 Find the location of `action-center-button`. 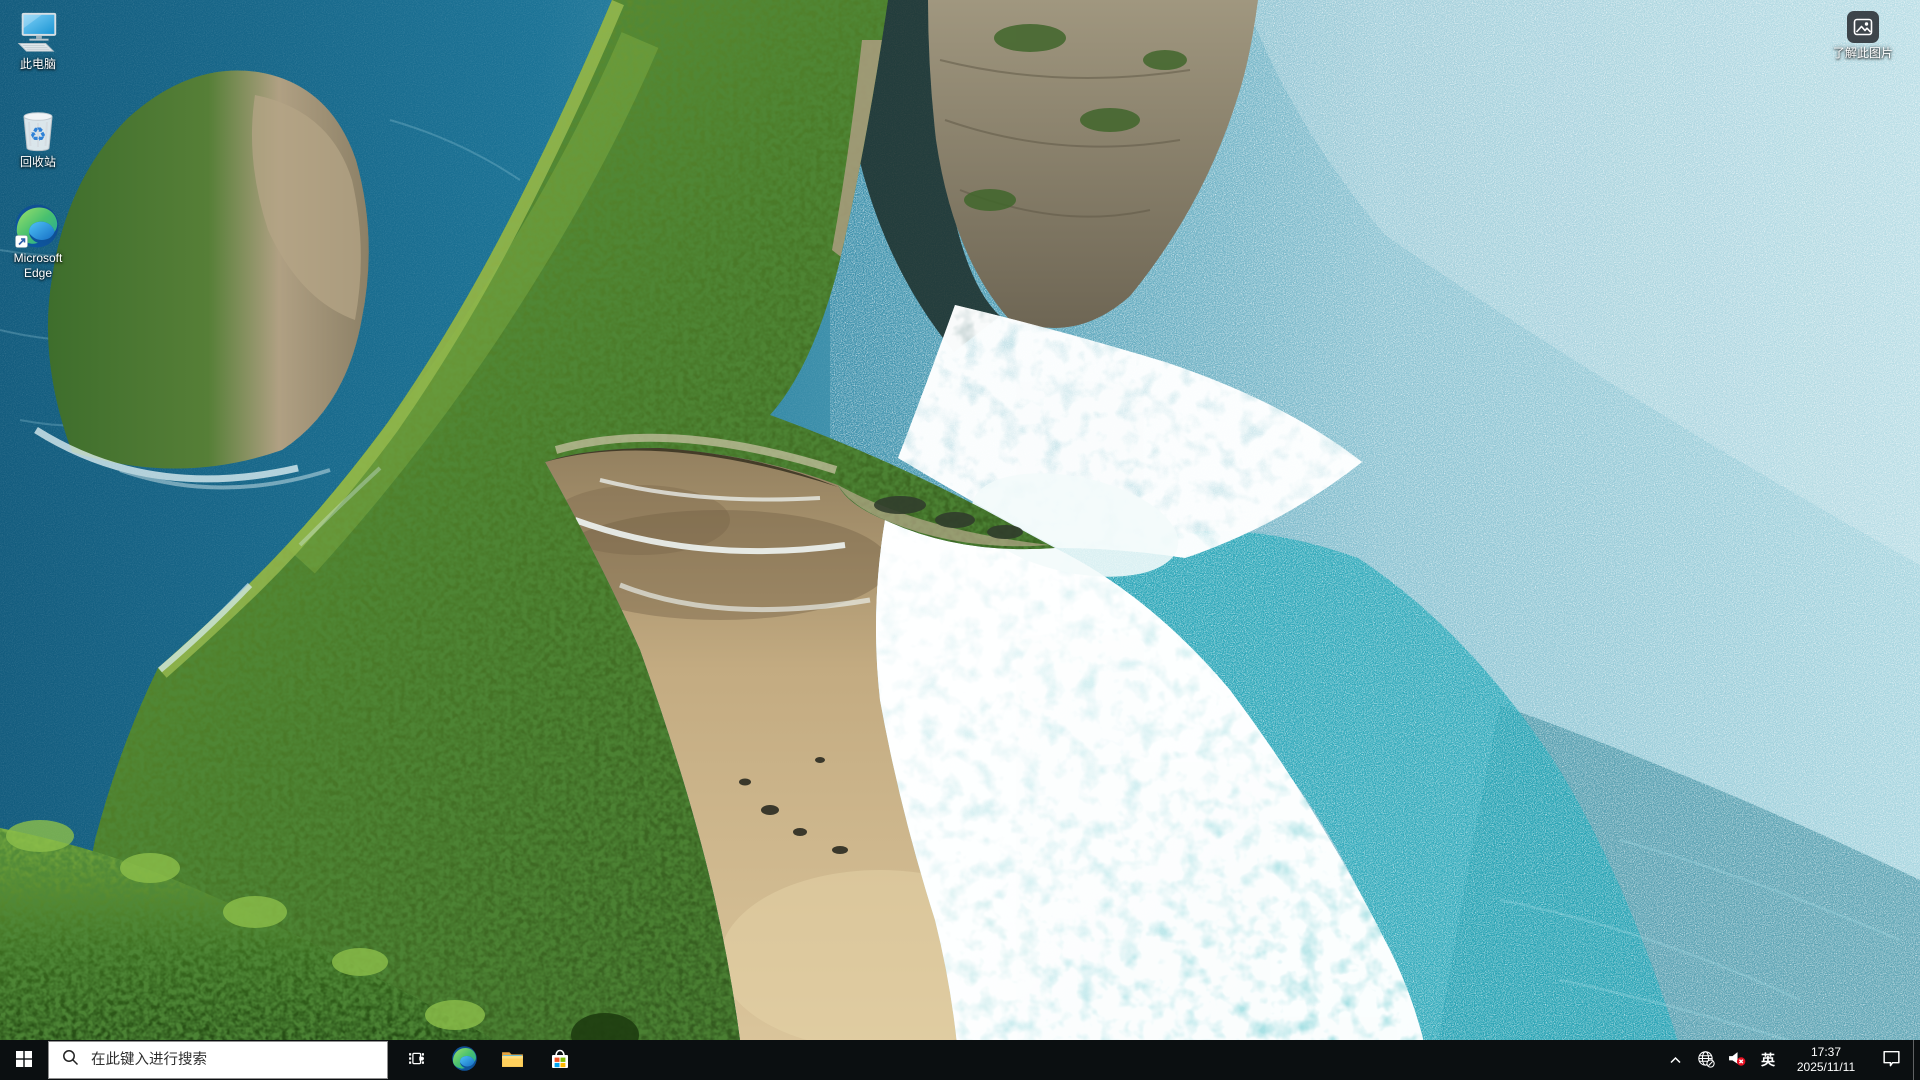

action-center-button is located at coordinates (1891, 1060).